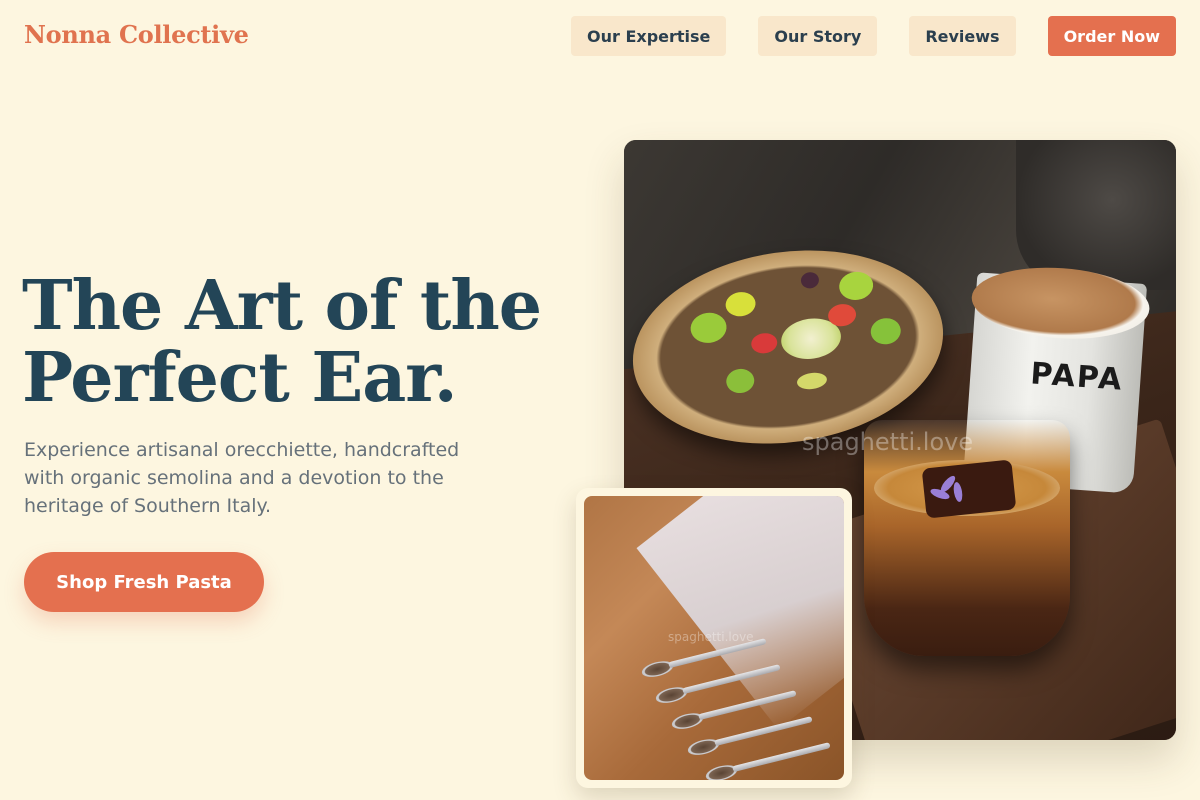  I want to click on blueberry, so click(809, 280).